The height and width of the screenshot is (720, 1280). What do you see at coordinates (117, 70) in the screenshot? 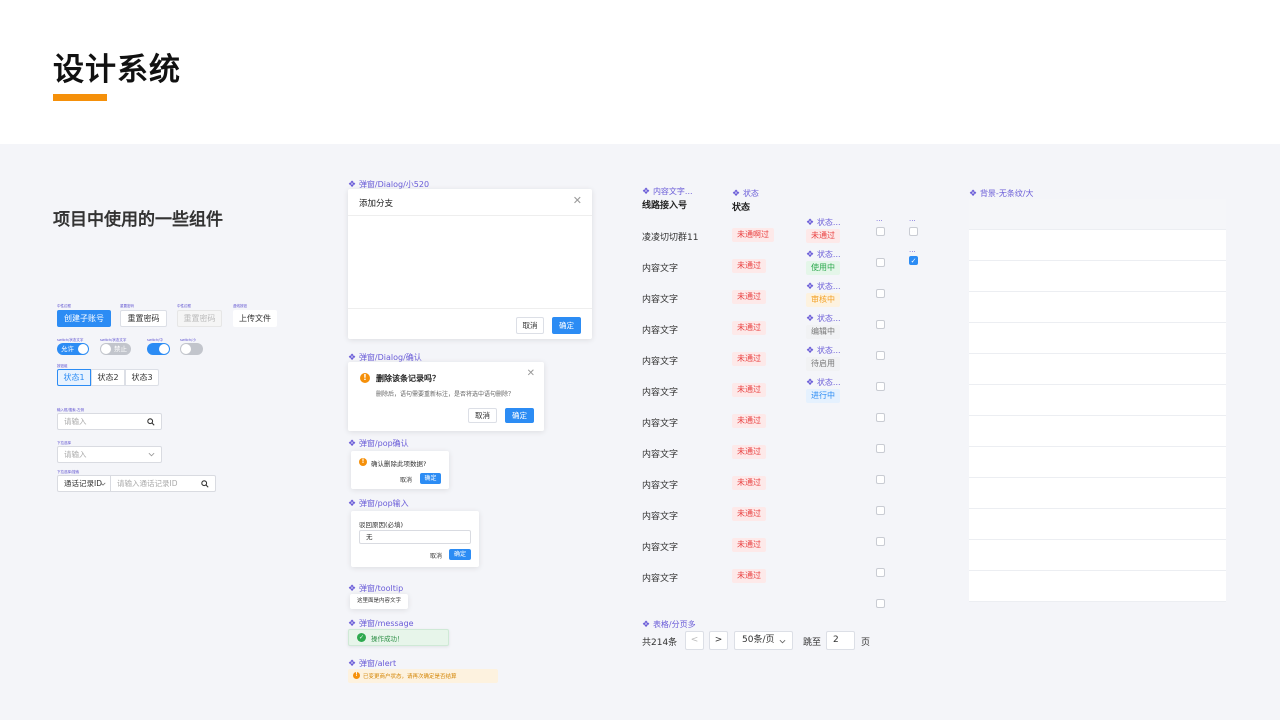
I see `page-title: 设计系统` at bounding box center [117, 70].